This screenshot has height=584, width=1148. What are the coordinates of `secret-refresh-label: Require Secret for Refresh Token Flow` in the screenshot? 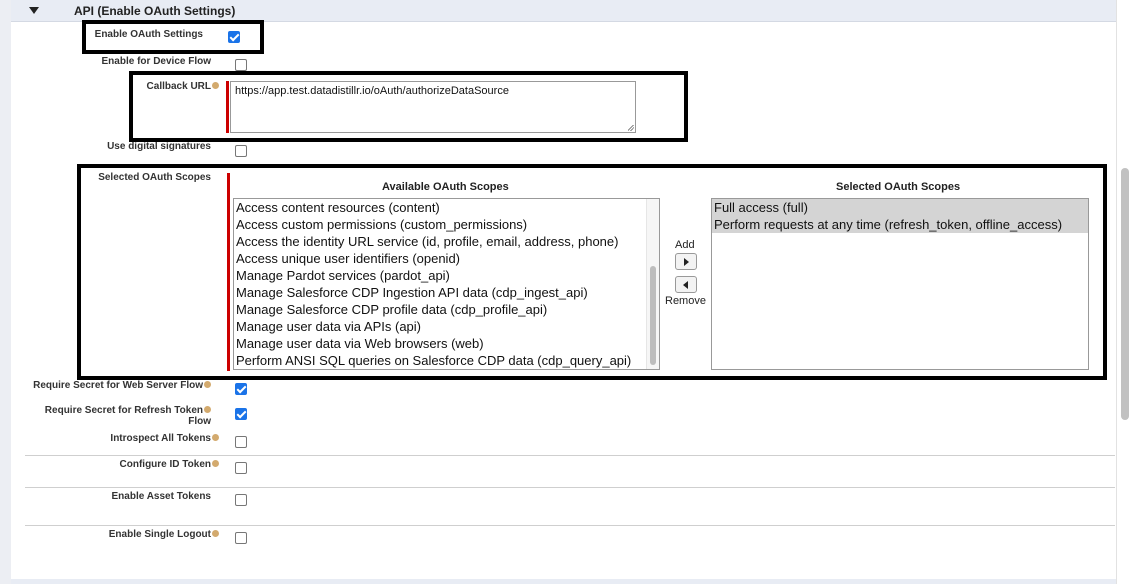 It's located at (127, 416).